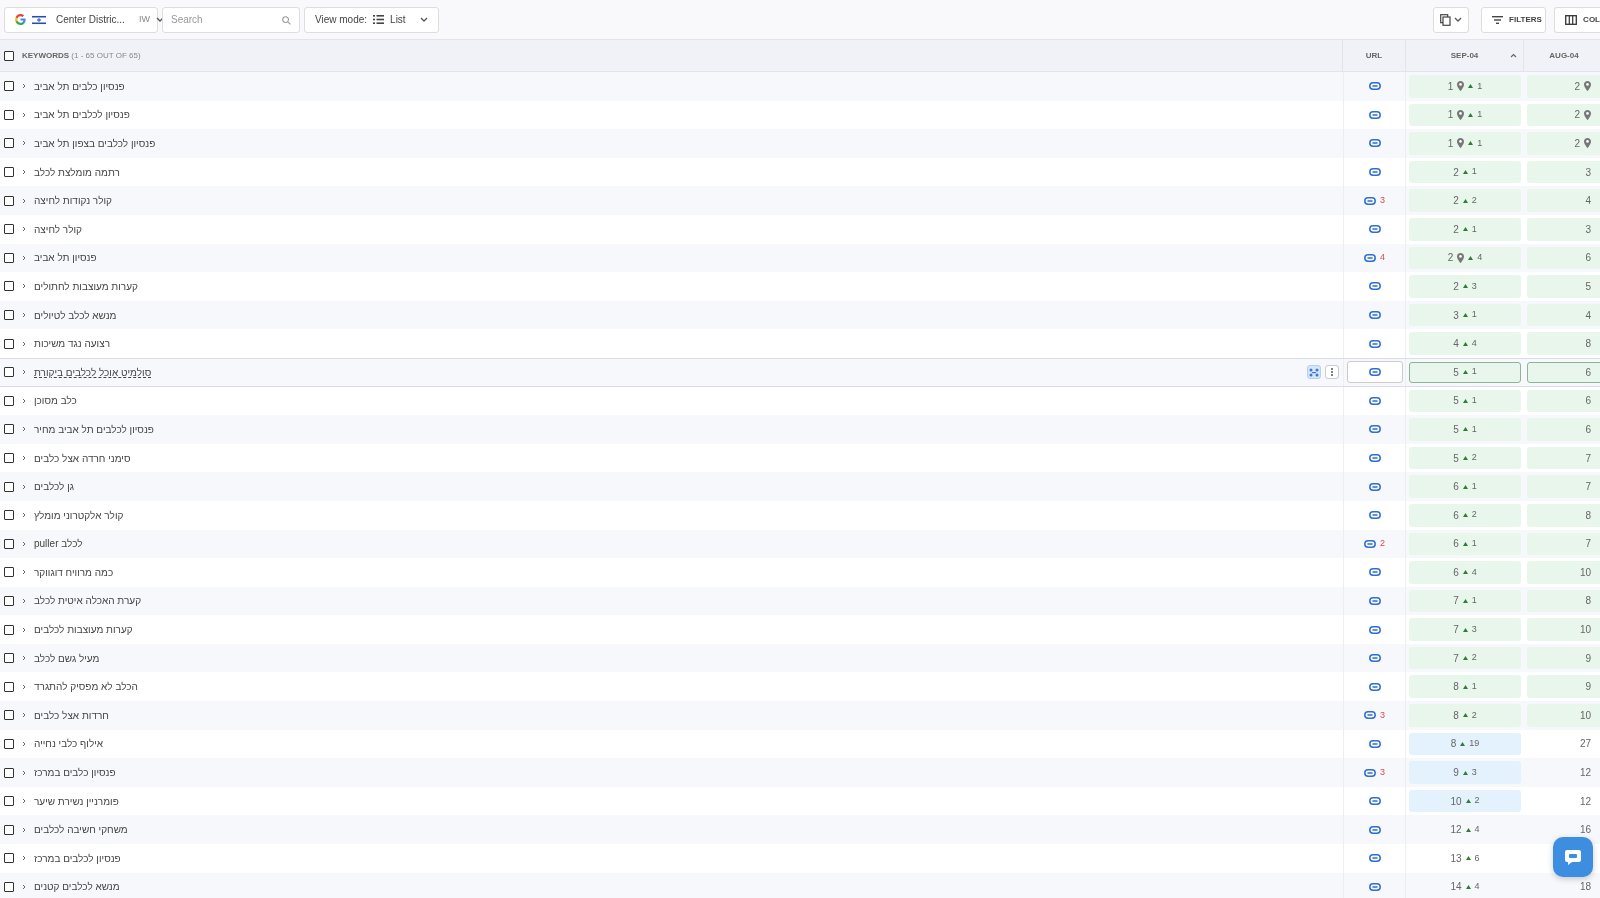  I want to click on keyword-text: מנשא לכלב לטיולים, so click(75, 315).